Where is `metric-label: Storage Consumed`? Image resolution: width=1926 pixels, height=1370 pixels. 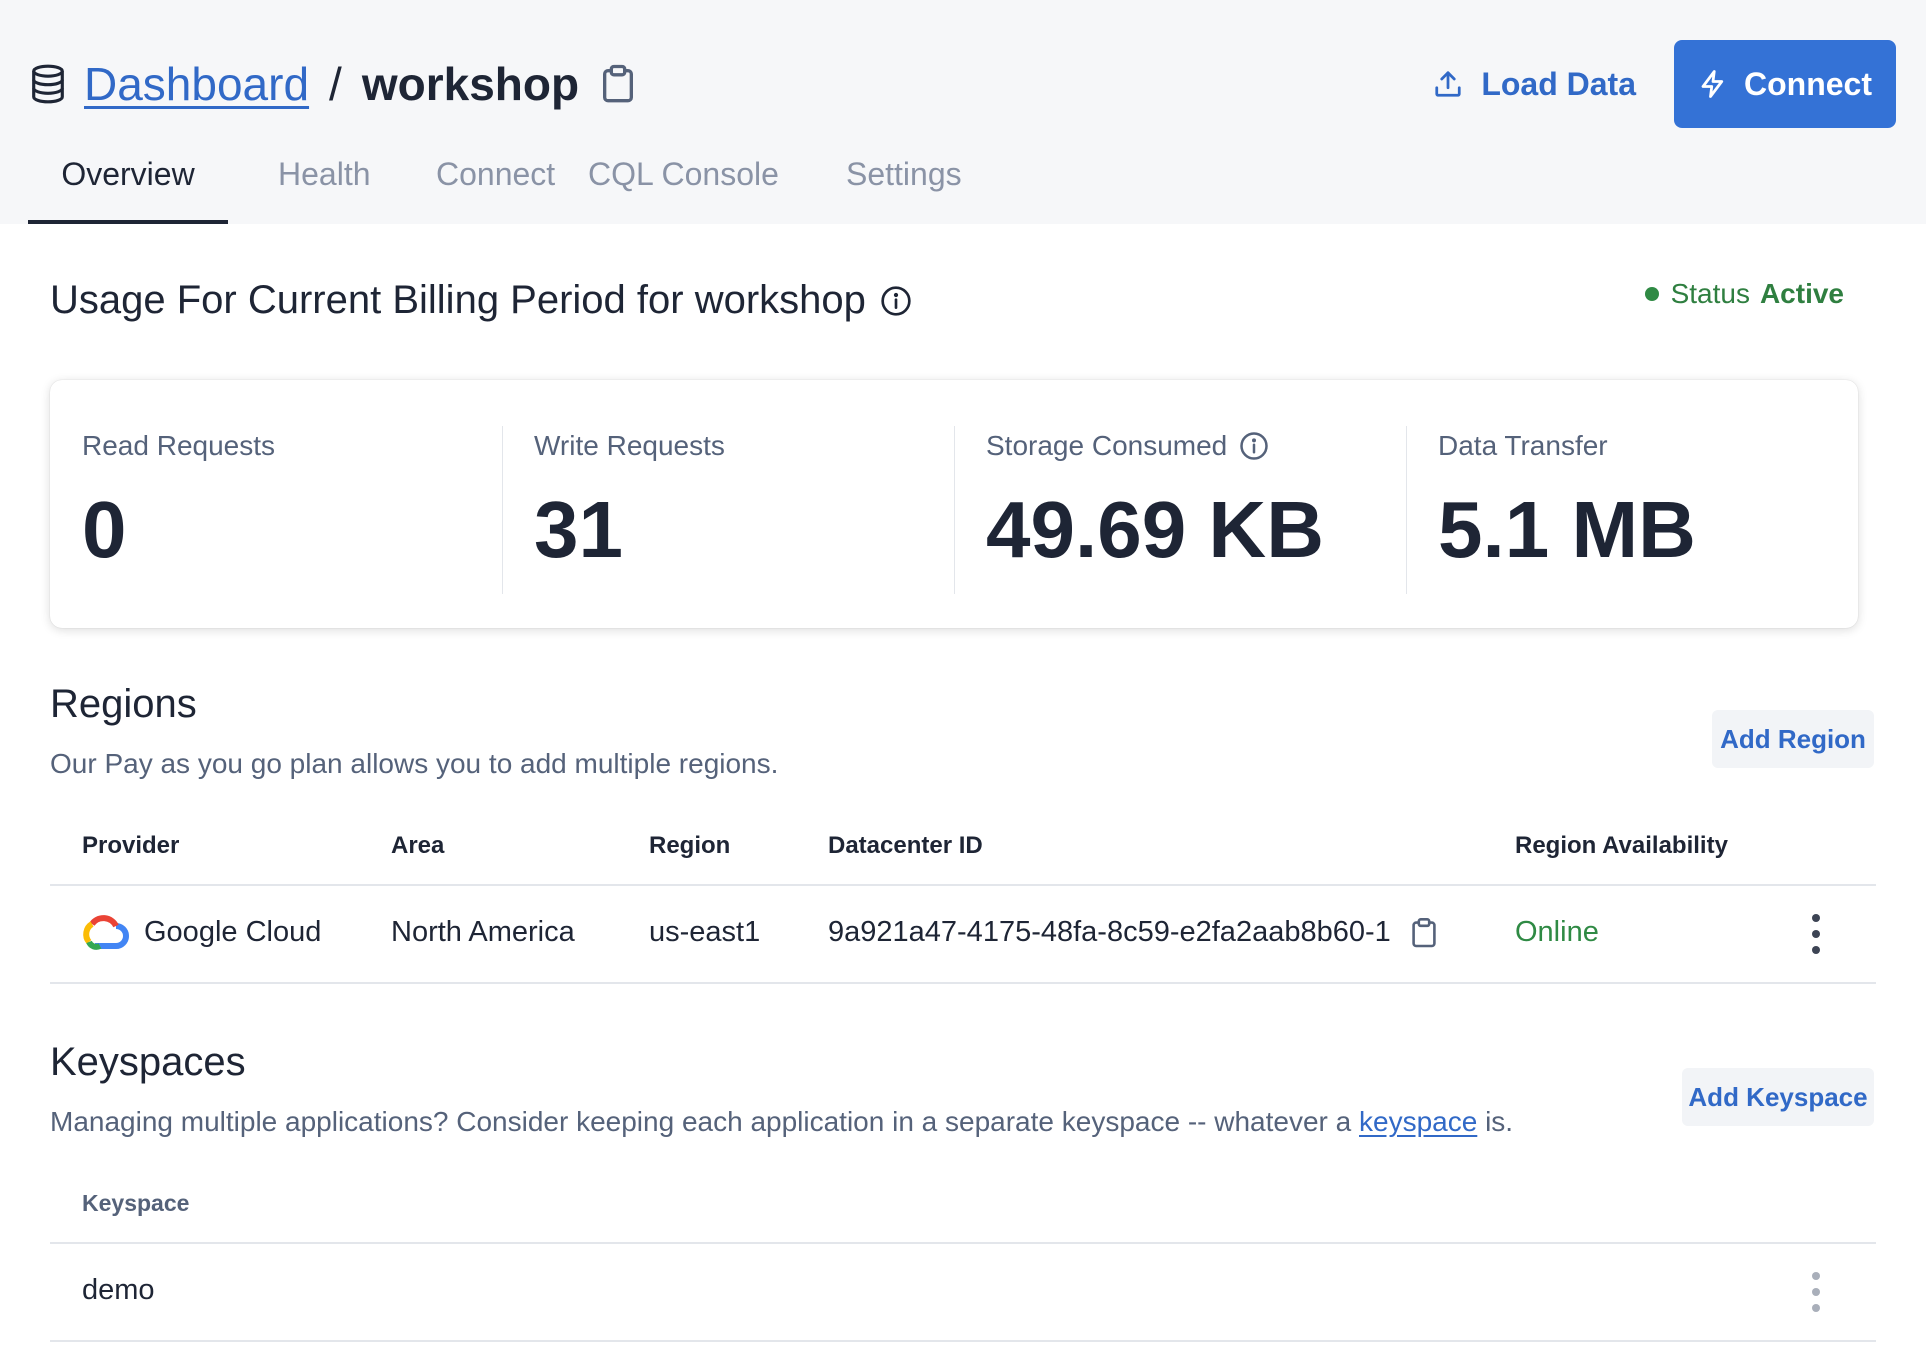
metric-label: Storage Consumed is located at coordinates (1107, 445).